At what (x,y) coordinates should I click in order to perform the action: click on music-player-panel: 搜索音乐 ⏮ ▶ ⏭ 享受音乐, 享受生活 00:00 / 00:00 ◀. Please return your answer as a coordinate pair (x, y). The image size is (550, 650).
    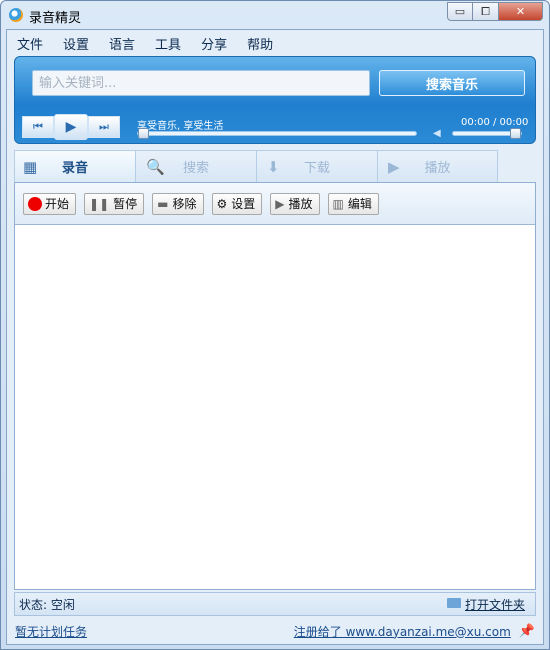
    Looking at the image, I should click on (275, 100).